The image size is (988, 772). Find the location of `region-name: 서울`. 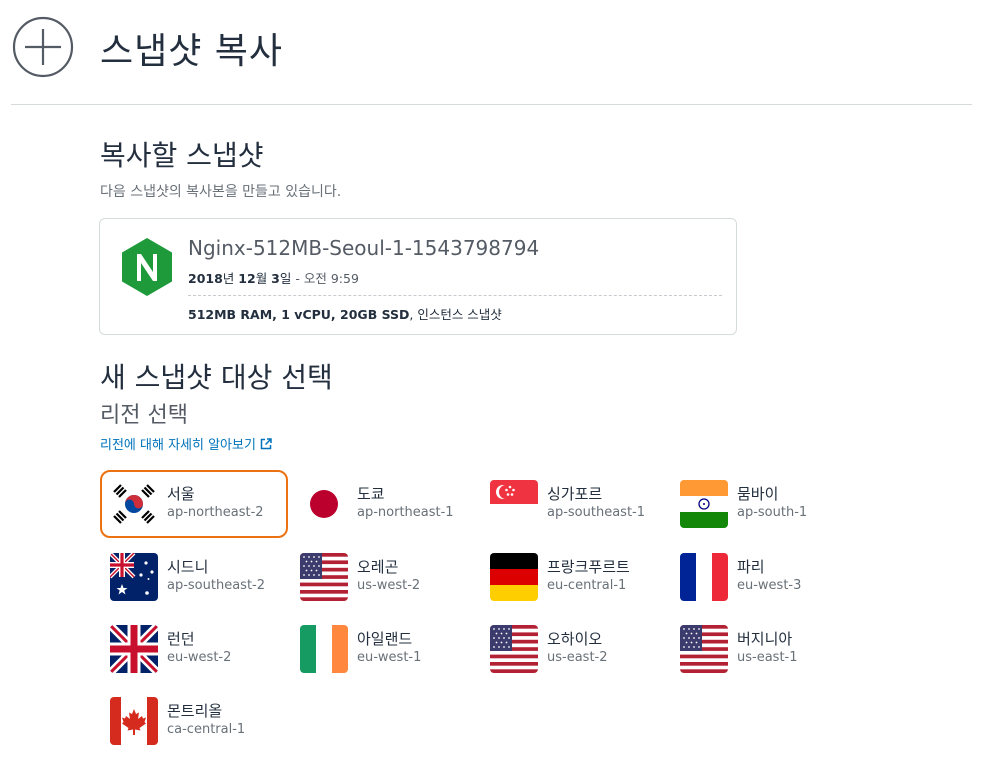

region-name: 서울 is located at coordinates (181, 494).